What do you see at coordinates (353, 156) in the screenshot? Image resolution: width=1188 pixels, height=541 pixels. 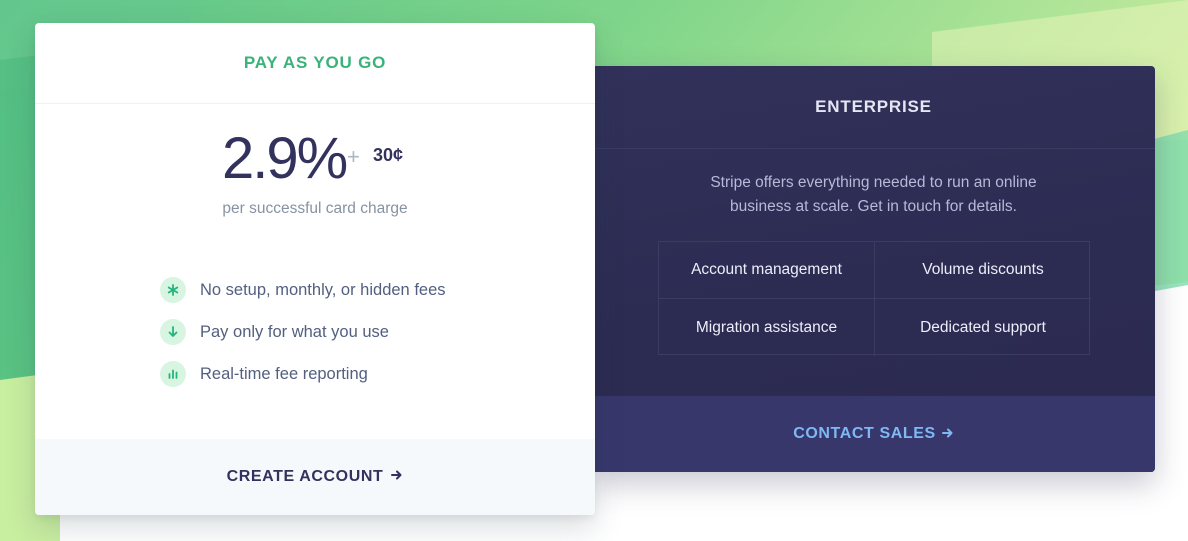 I see `price-plus: +` at bounding box center [353, 156].